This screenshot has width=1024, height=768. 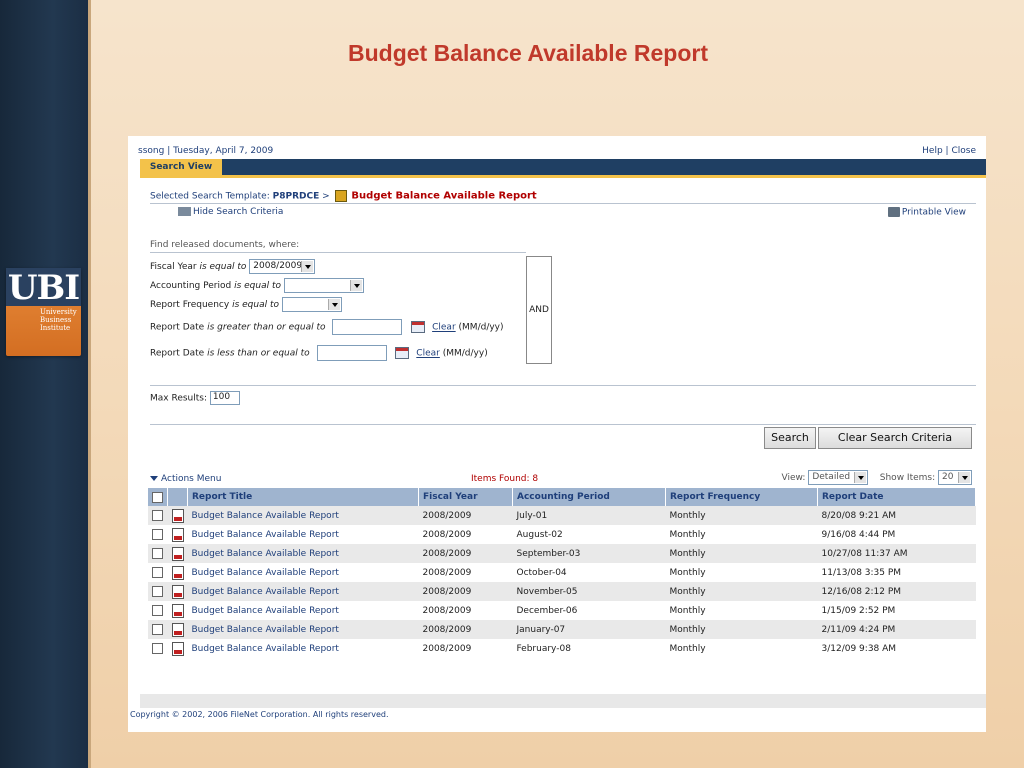 I want to click on col-report-frequency: Report Frequency, so click(x=741, y=497).